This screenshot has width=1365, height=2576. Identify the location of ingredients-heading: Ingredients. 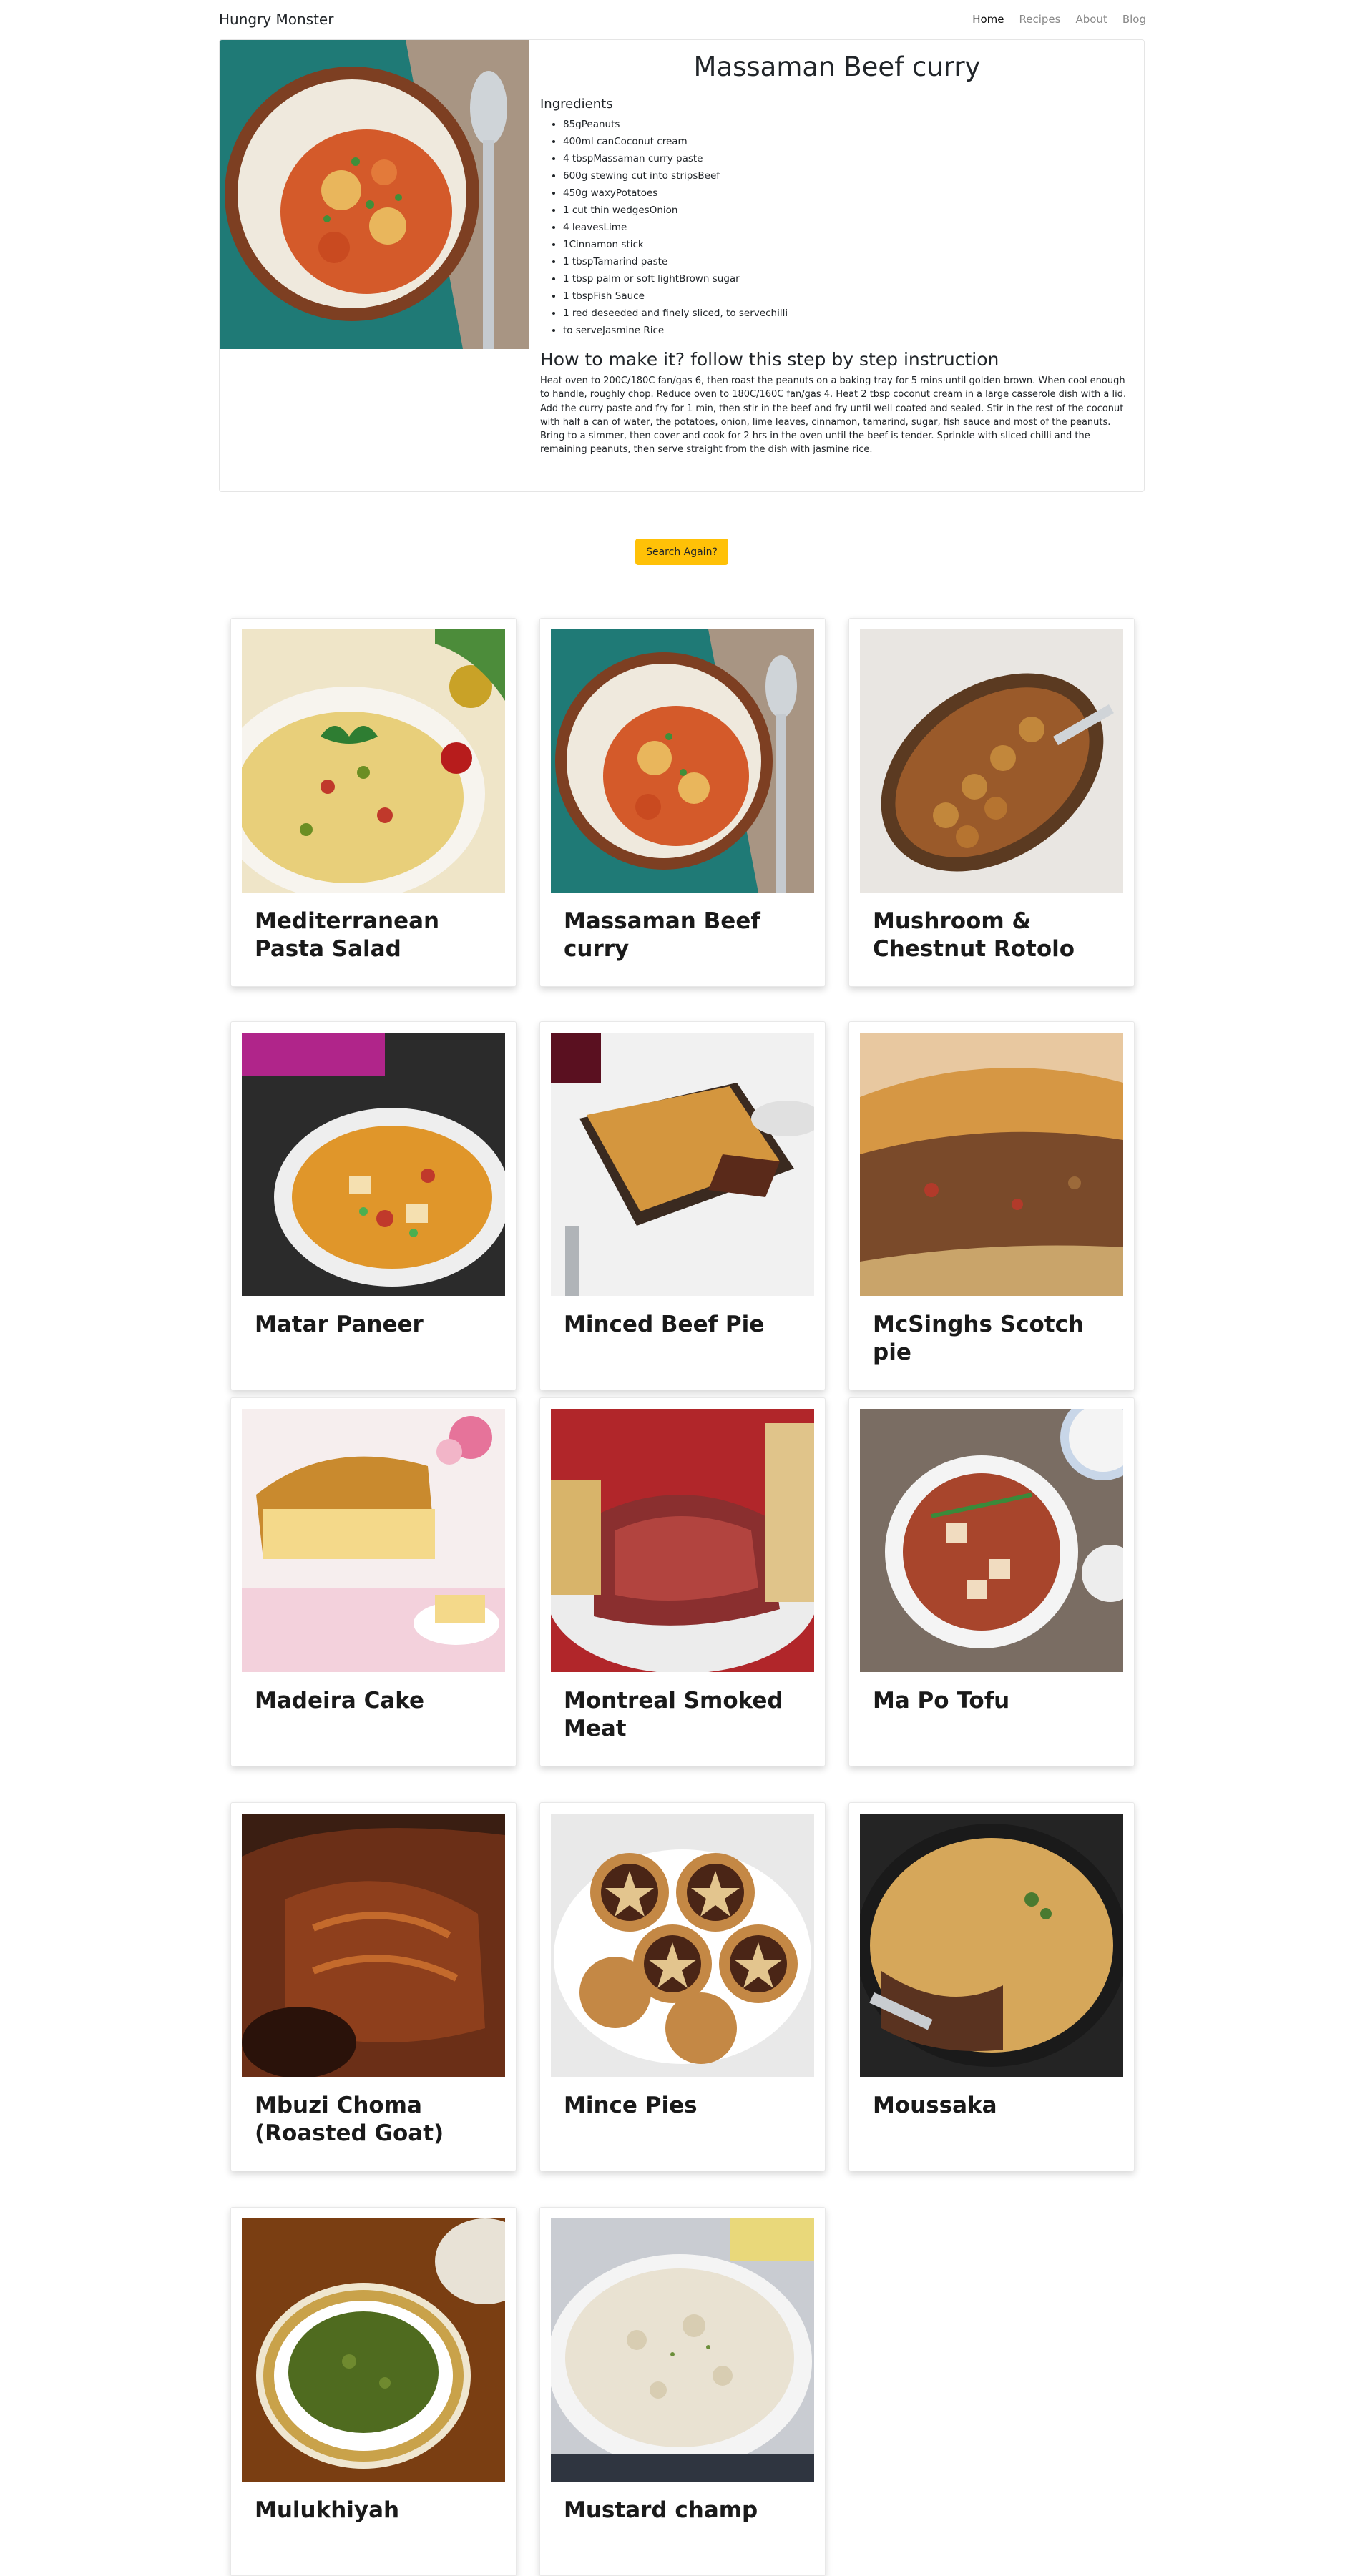
(576, 105).